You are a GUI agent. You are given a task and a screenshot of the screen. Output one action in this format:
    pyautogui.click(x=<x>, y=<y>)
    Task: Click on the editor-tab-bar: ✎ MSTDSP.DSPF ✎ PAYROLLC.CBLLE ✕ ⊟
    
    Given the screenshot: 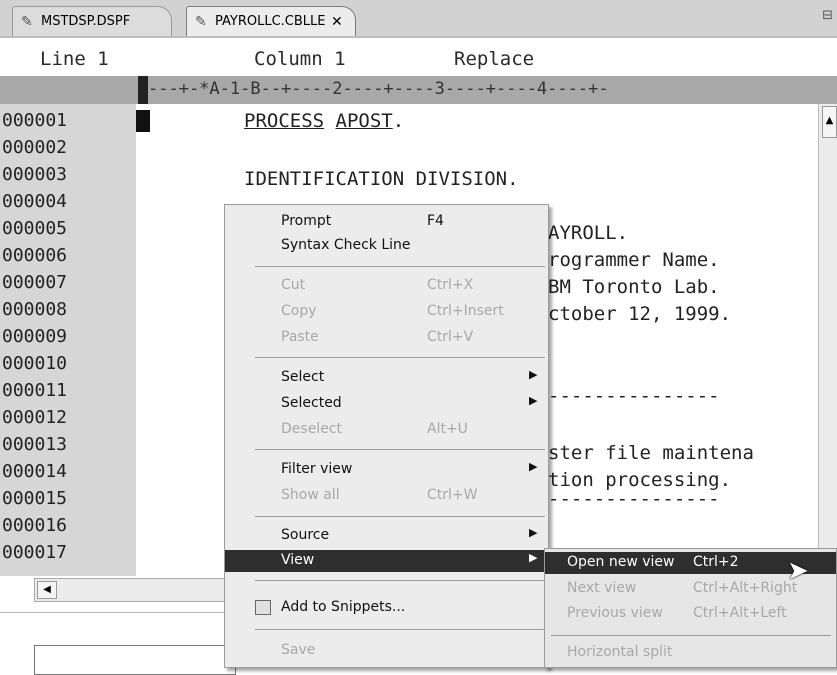 What is the action you would take?
    pyautogui.click(x=418, y=19)
    